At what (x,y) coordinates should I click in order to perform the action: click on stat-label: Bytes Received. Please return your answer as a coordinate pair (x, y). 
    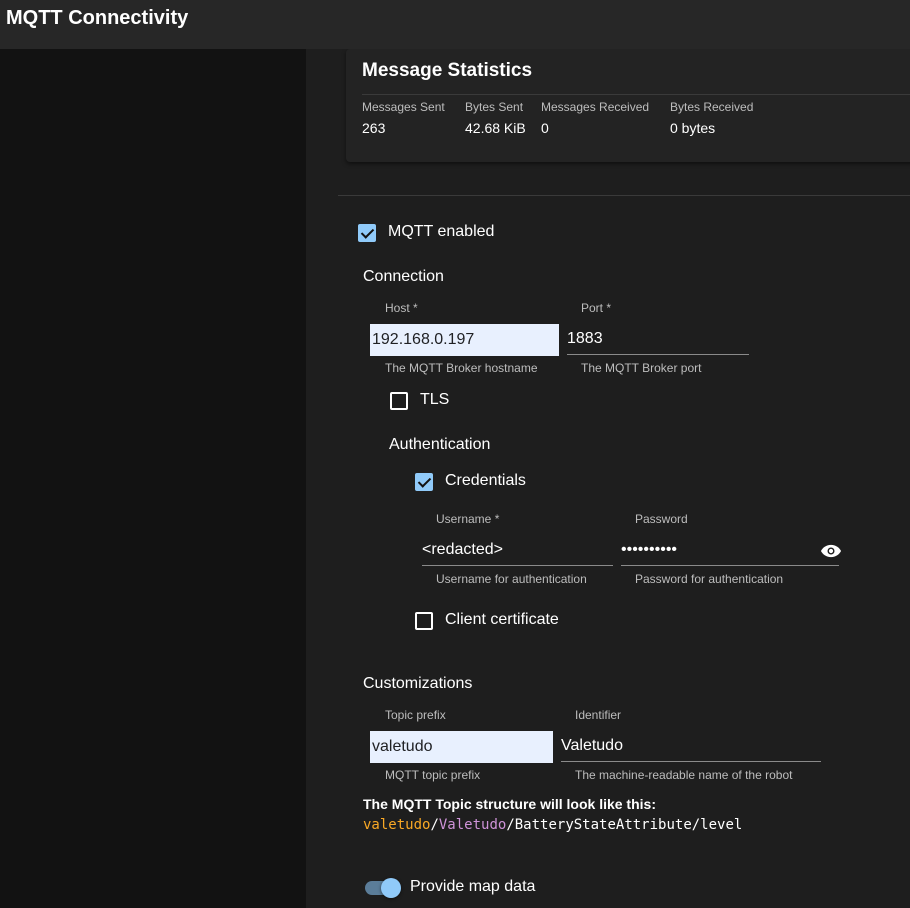
    Looking at the image, I should click on (712, 107).